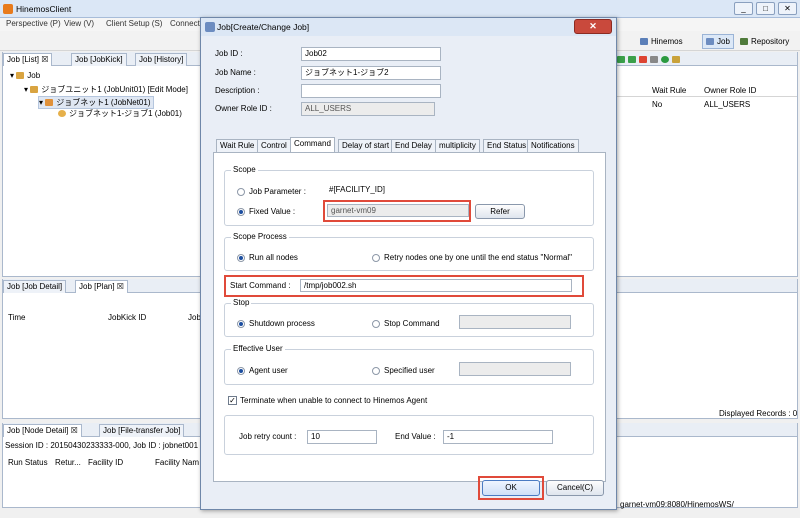 This screenshot has width=800, height=518. Describe the element at coordinates (665, 60) in the screenshot. I see `run-icon` at that location.